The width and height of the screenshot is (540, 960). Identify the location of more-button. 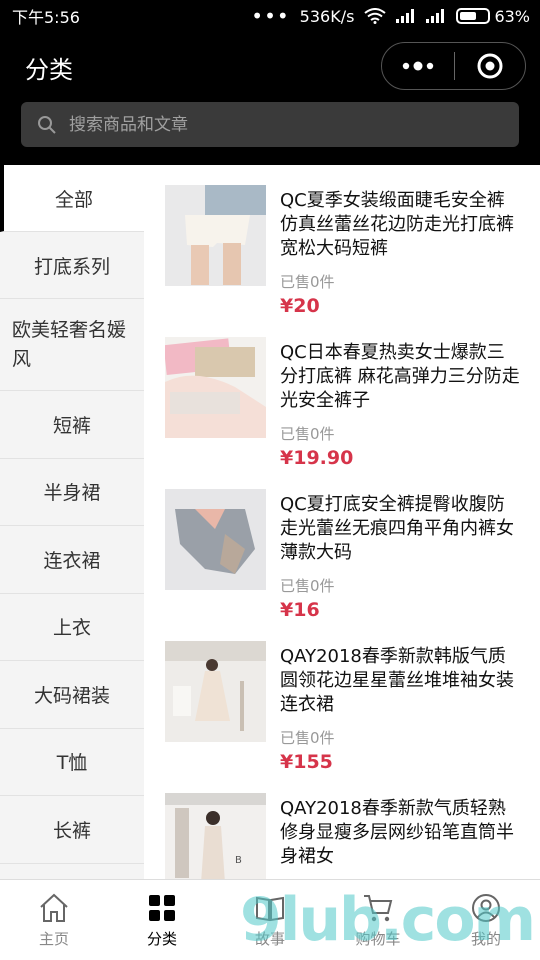
(418, 66).